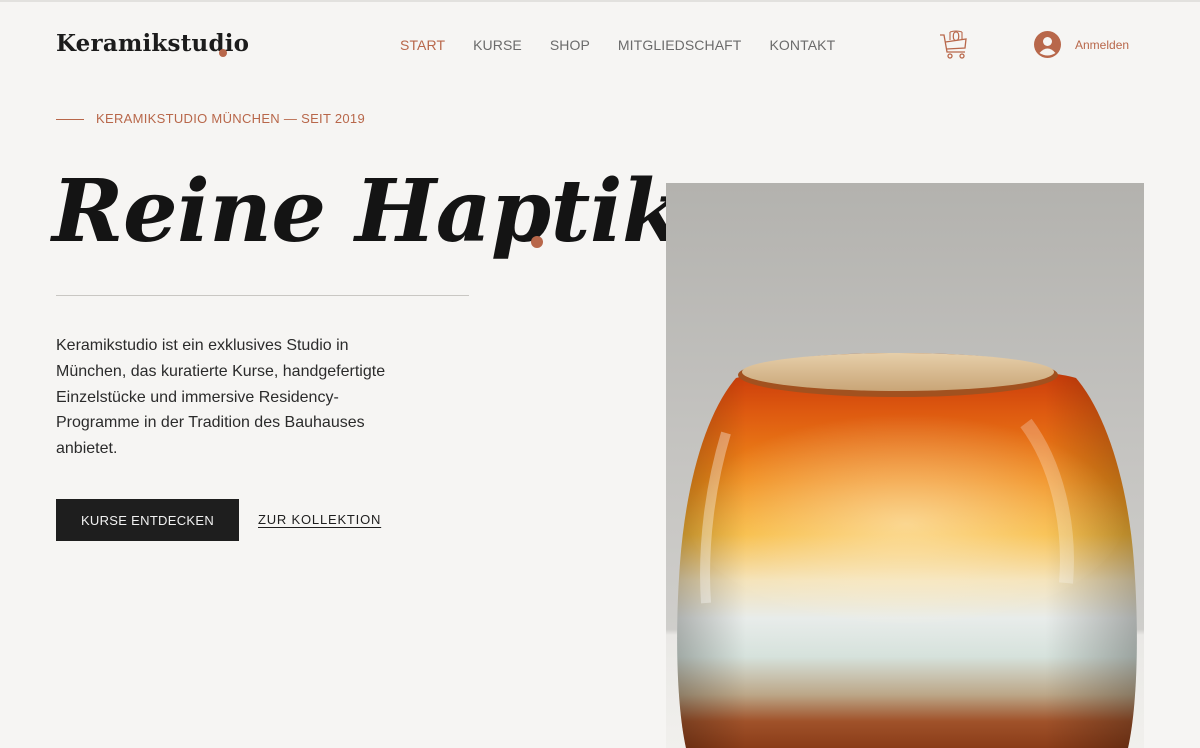 The height and width of the screenshot is (748, 1200). What do you see at coordinates (223, 53) in the screenshot?
I see `logo-accent-dot` at bounding box center [223, 53].